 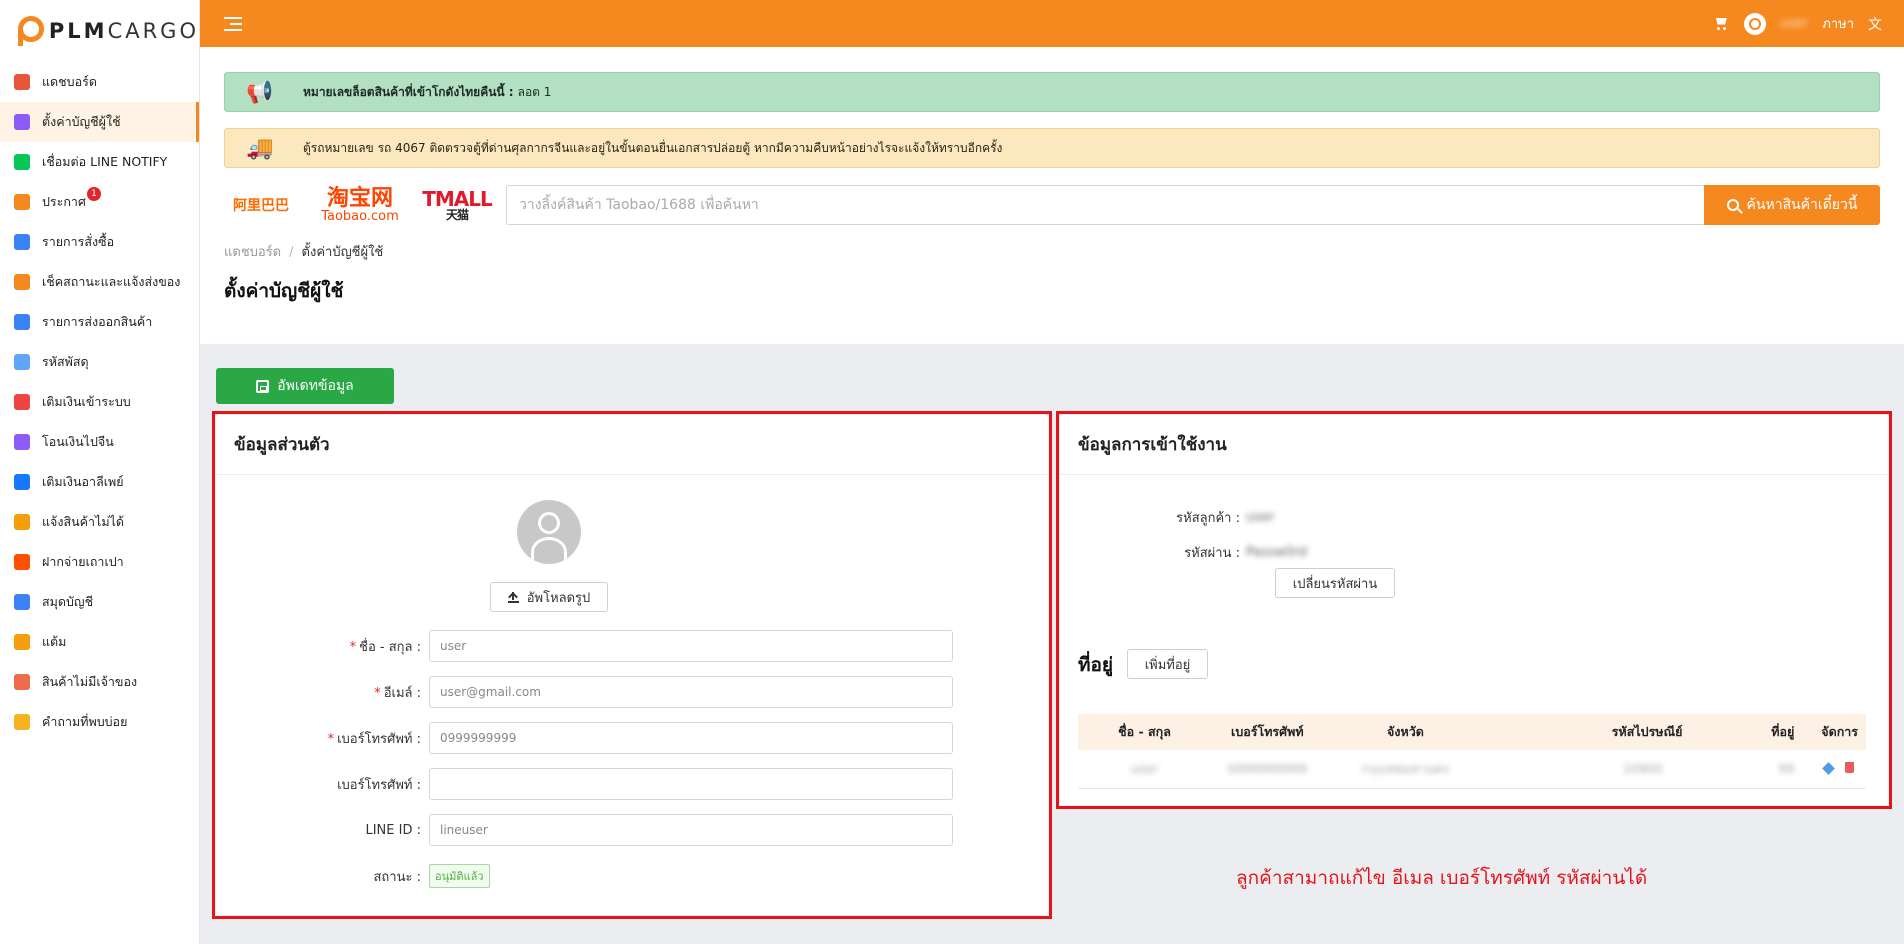 I want to click on yuan-icon, so click(x=22, y=442).